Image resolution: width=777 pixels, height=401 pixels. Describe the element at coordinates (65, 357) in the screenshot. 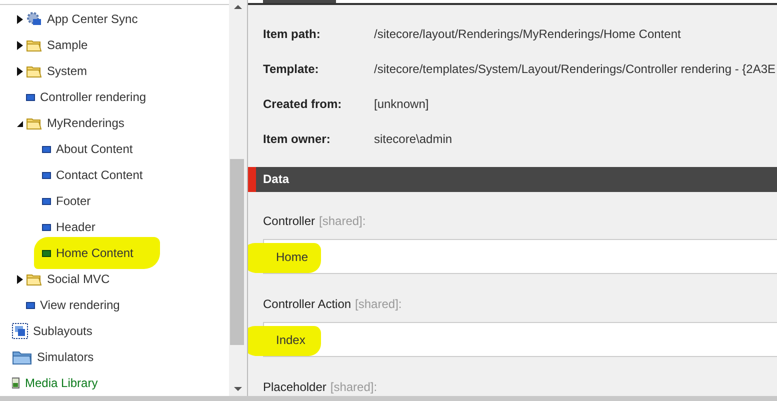

I see `tree-item: Simulators` at that location.